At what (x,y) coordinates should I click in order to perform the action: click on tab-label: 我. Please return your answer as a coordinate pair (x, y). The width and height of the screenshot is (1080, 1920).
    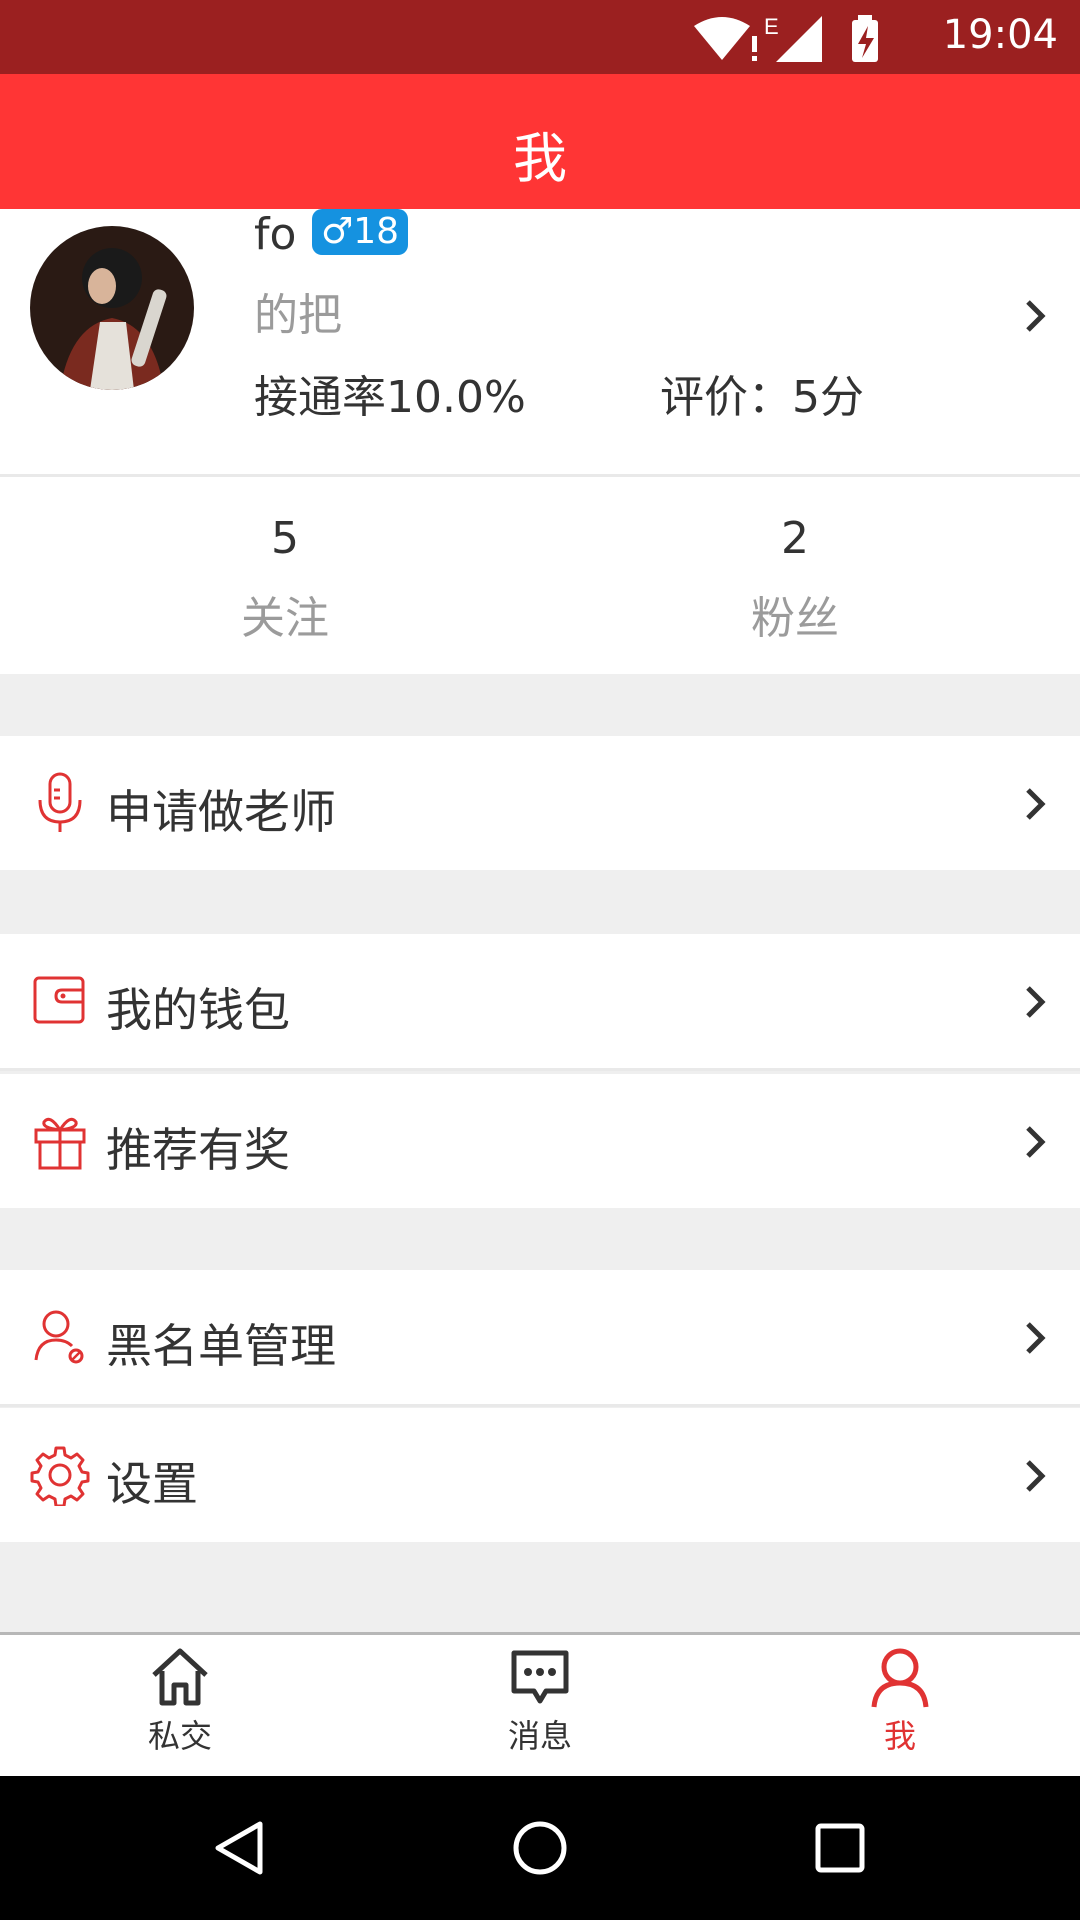
    Looking at the image, I should click on (899, 1736).